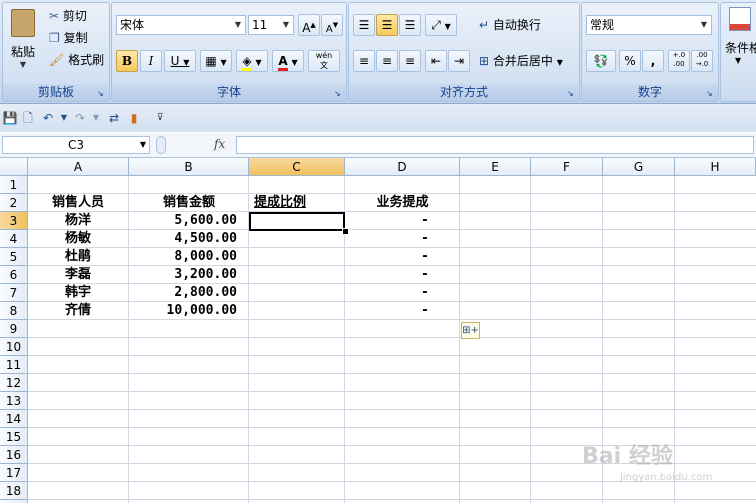  What do you see at coordinates (679, 61) in the screenshot?
I see `increase-decimal-button: +.0 .00` at bounding box center [679, 61].